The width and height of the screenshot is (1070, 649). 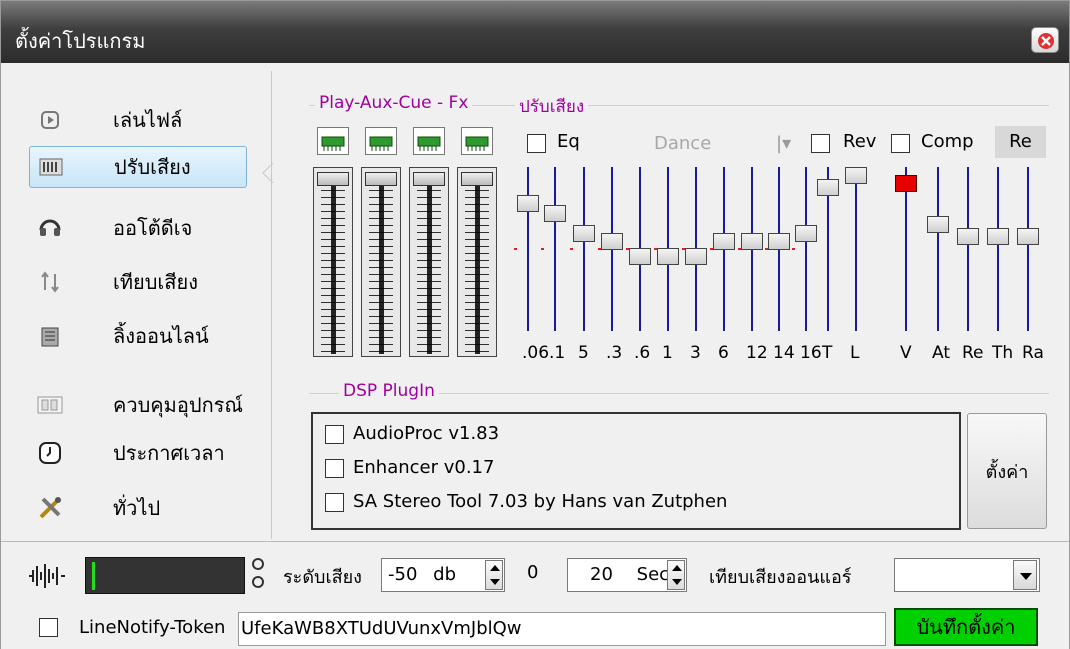 What do you see at coordinates (80, 41) in the screenshot?
I see `window-title: ตั้งค่าโปรแกรม` at bounding box center [80, 41].